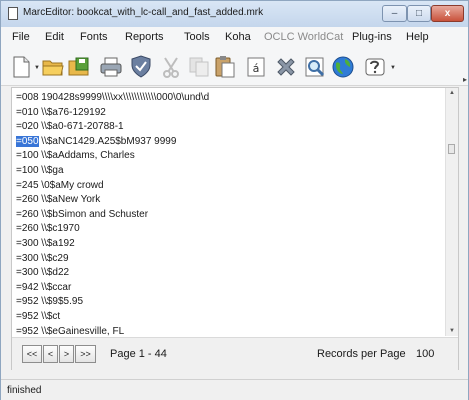 The image size is (469, 400). I want to click on record-line: =952 \\$ct, so click(112, 317).